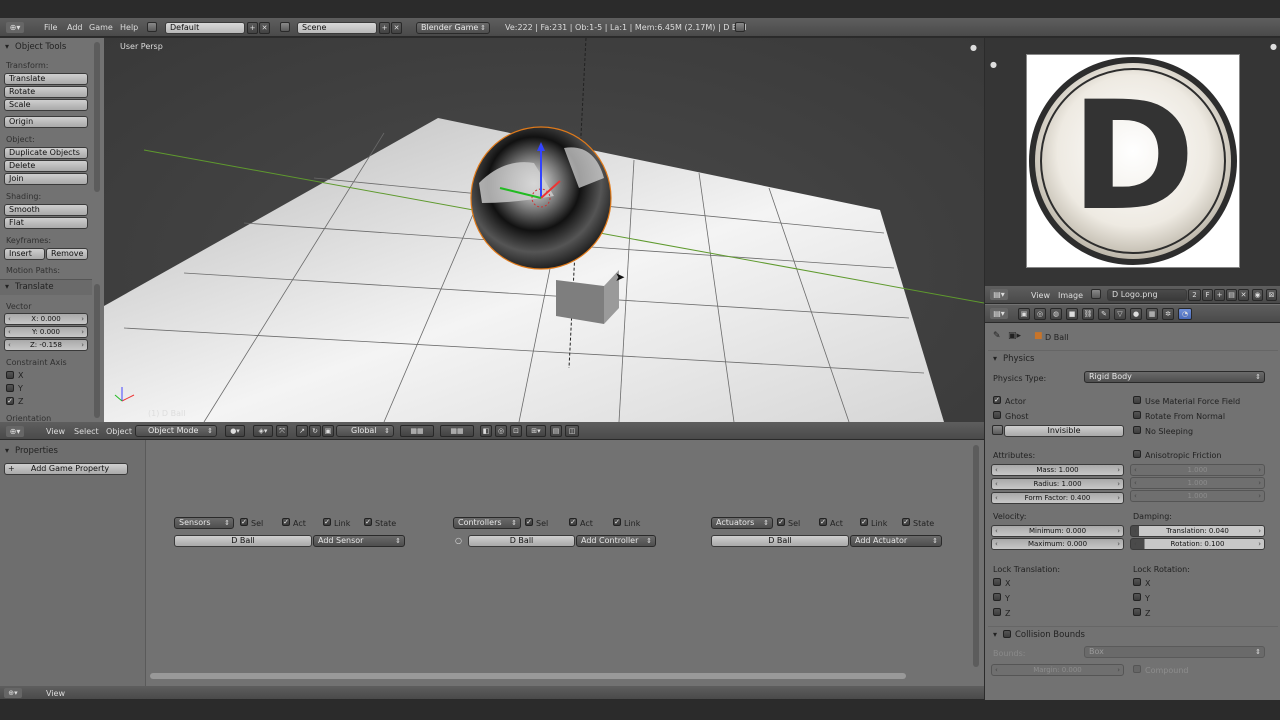  Describe the element at coordinates (97, 117) in the screenshot. I see `tool-shelf-scrollbar` at that location.